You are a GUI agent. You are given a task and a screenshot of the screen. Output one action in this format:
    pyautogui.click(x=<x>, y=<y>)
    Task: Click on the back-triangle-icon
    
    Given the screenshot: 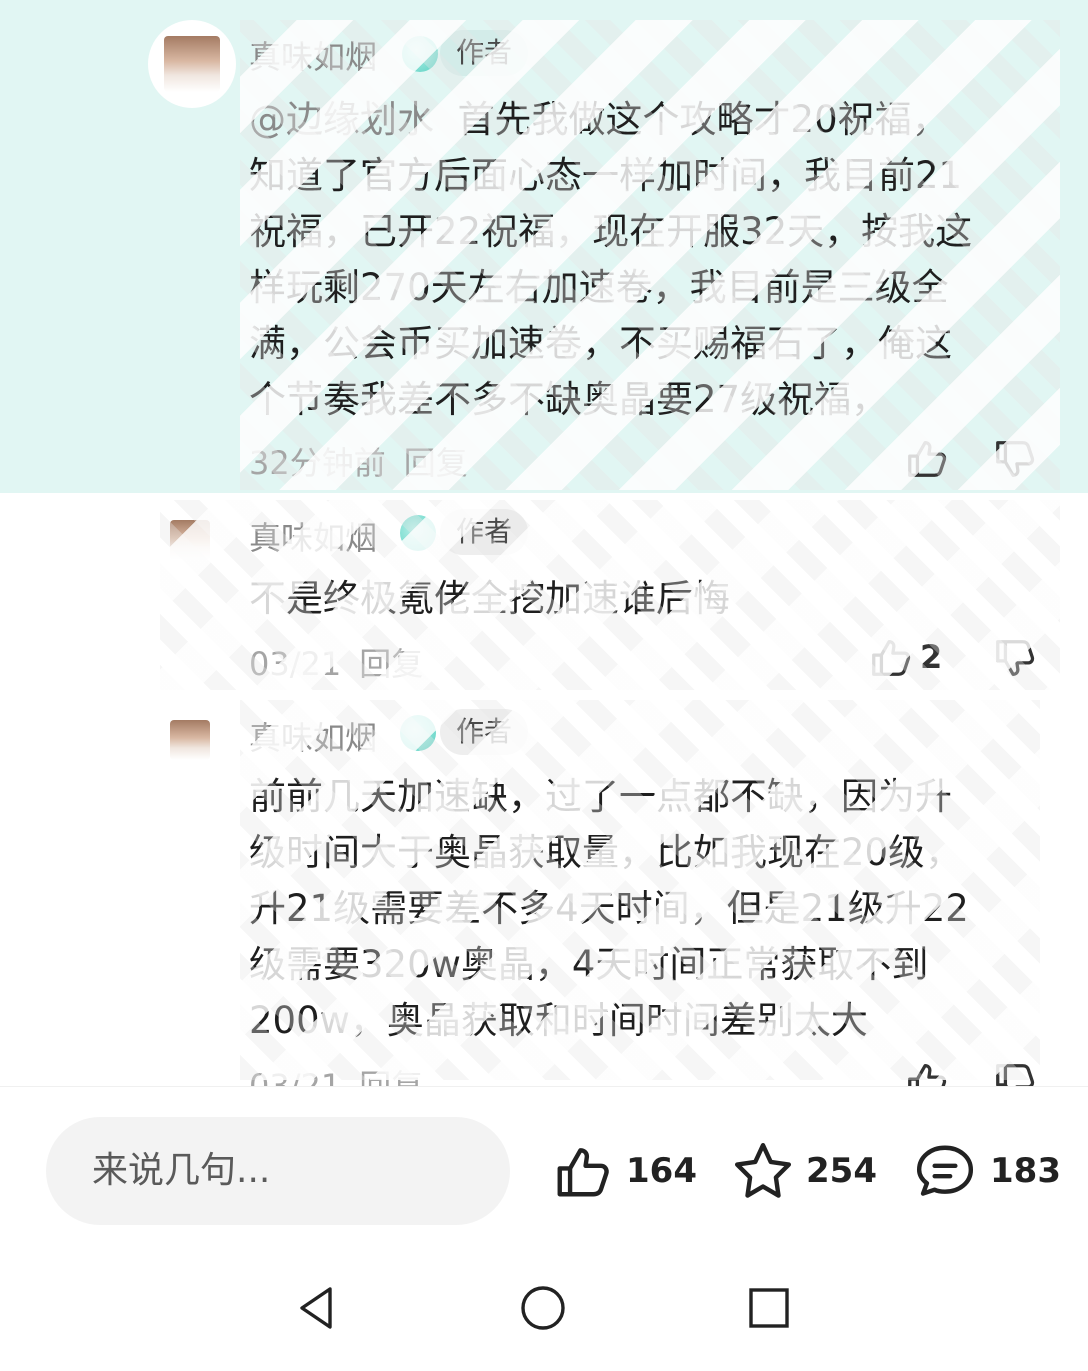 What is the action you would take?
    pyautogui.click(x=316, y=1308)
    